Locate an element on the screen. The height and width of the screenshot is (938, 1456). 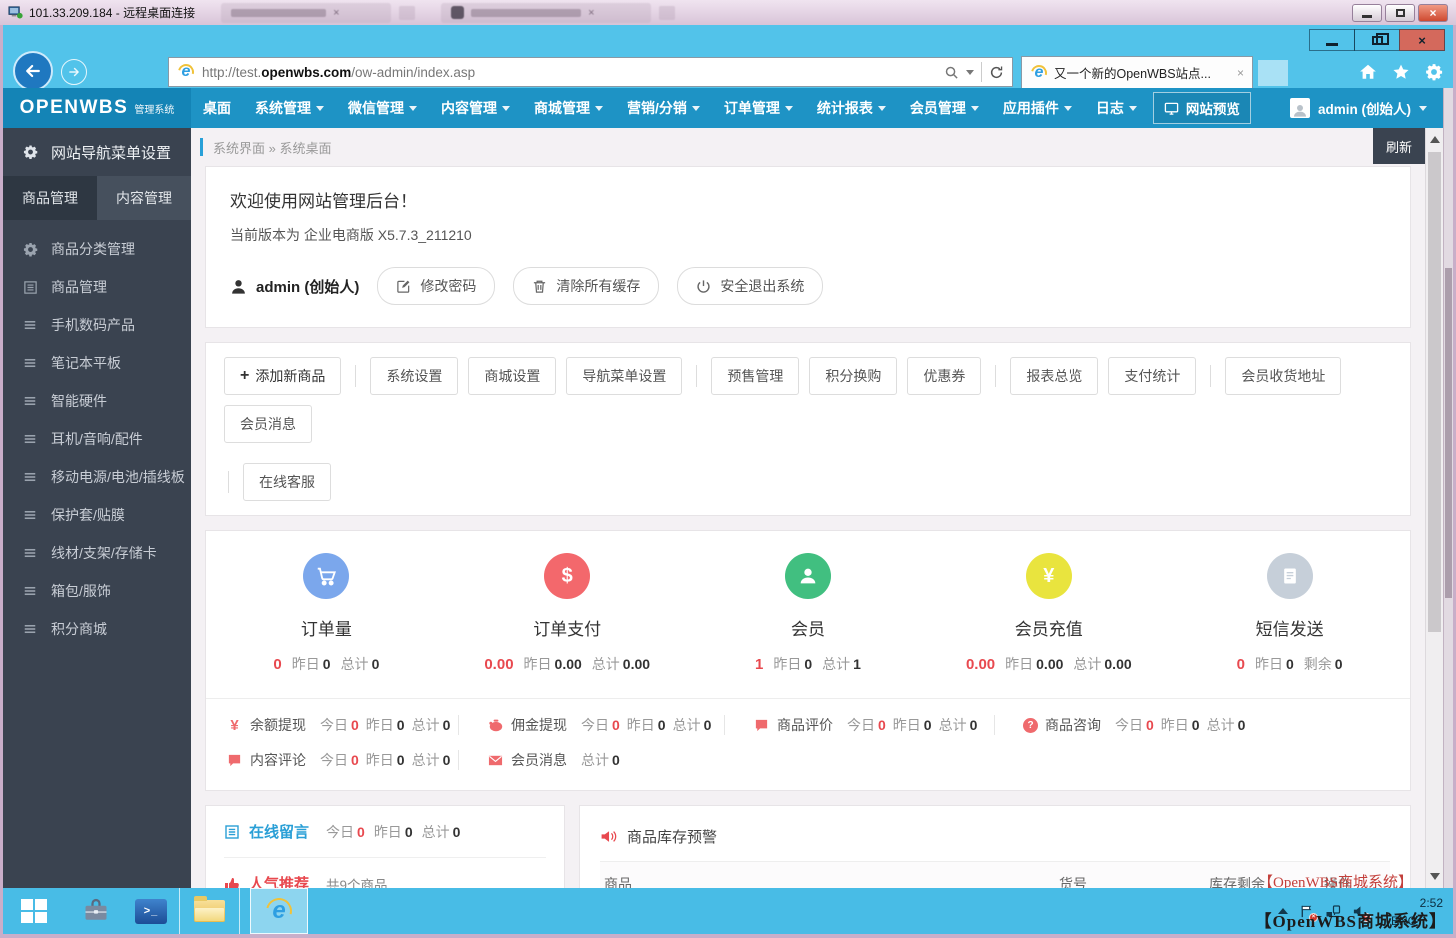
restore-button is located at coordinates (1377, 40).